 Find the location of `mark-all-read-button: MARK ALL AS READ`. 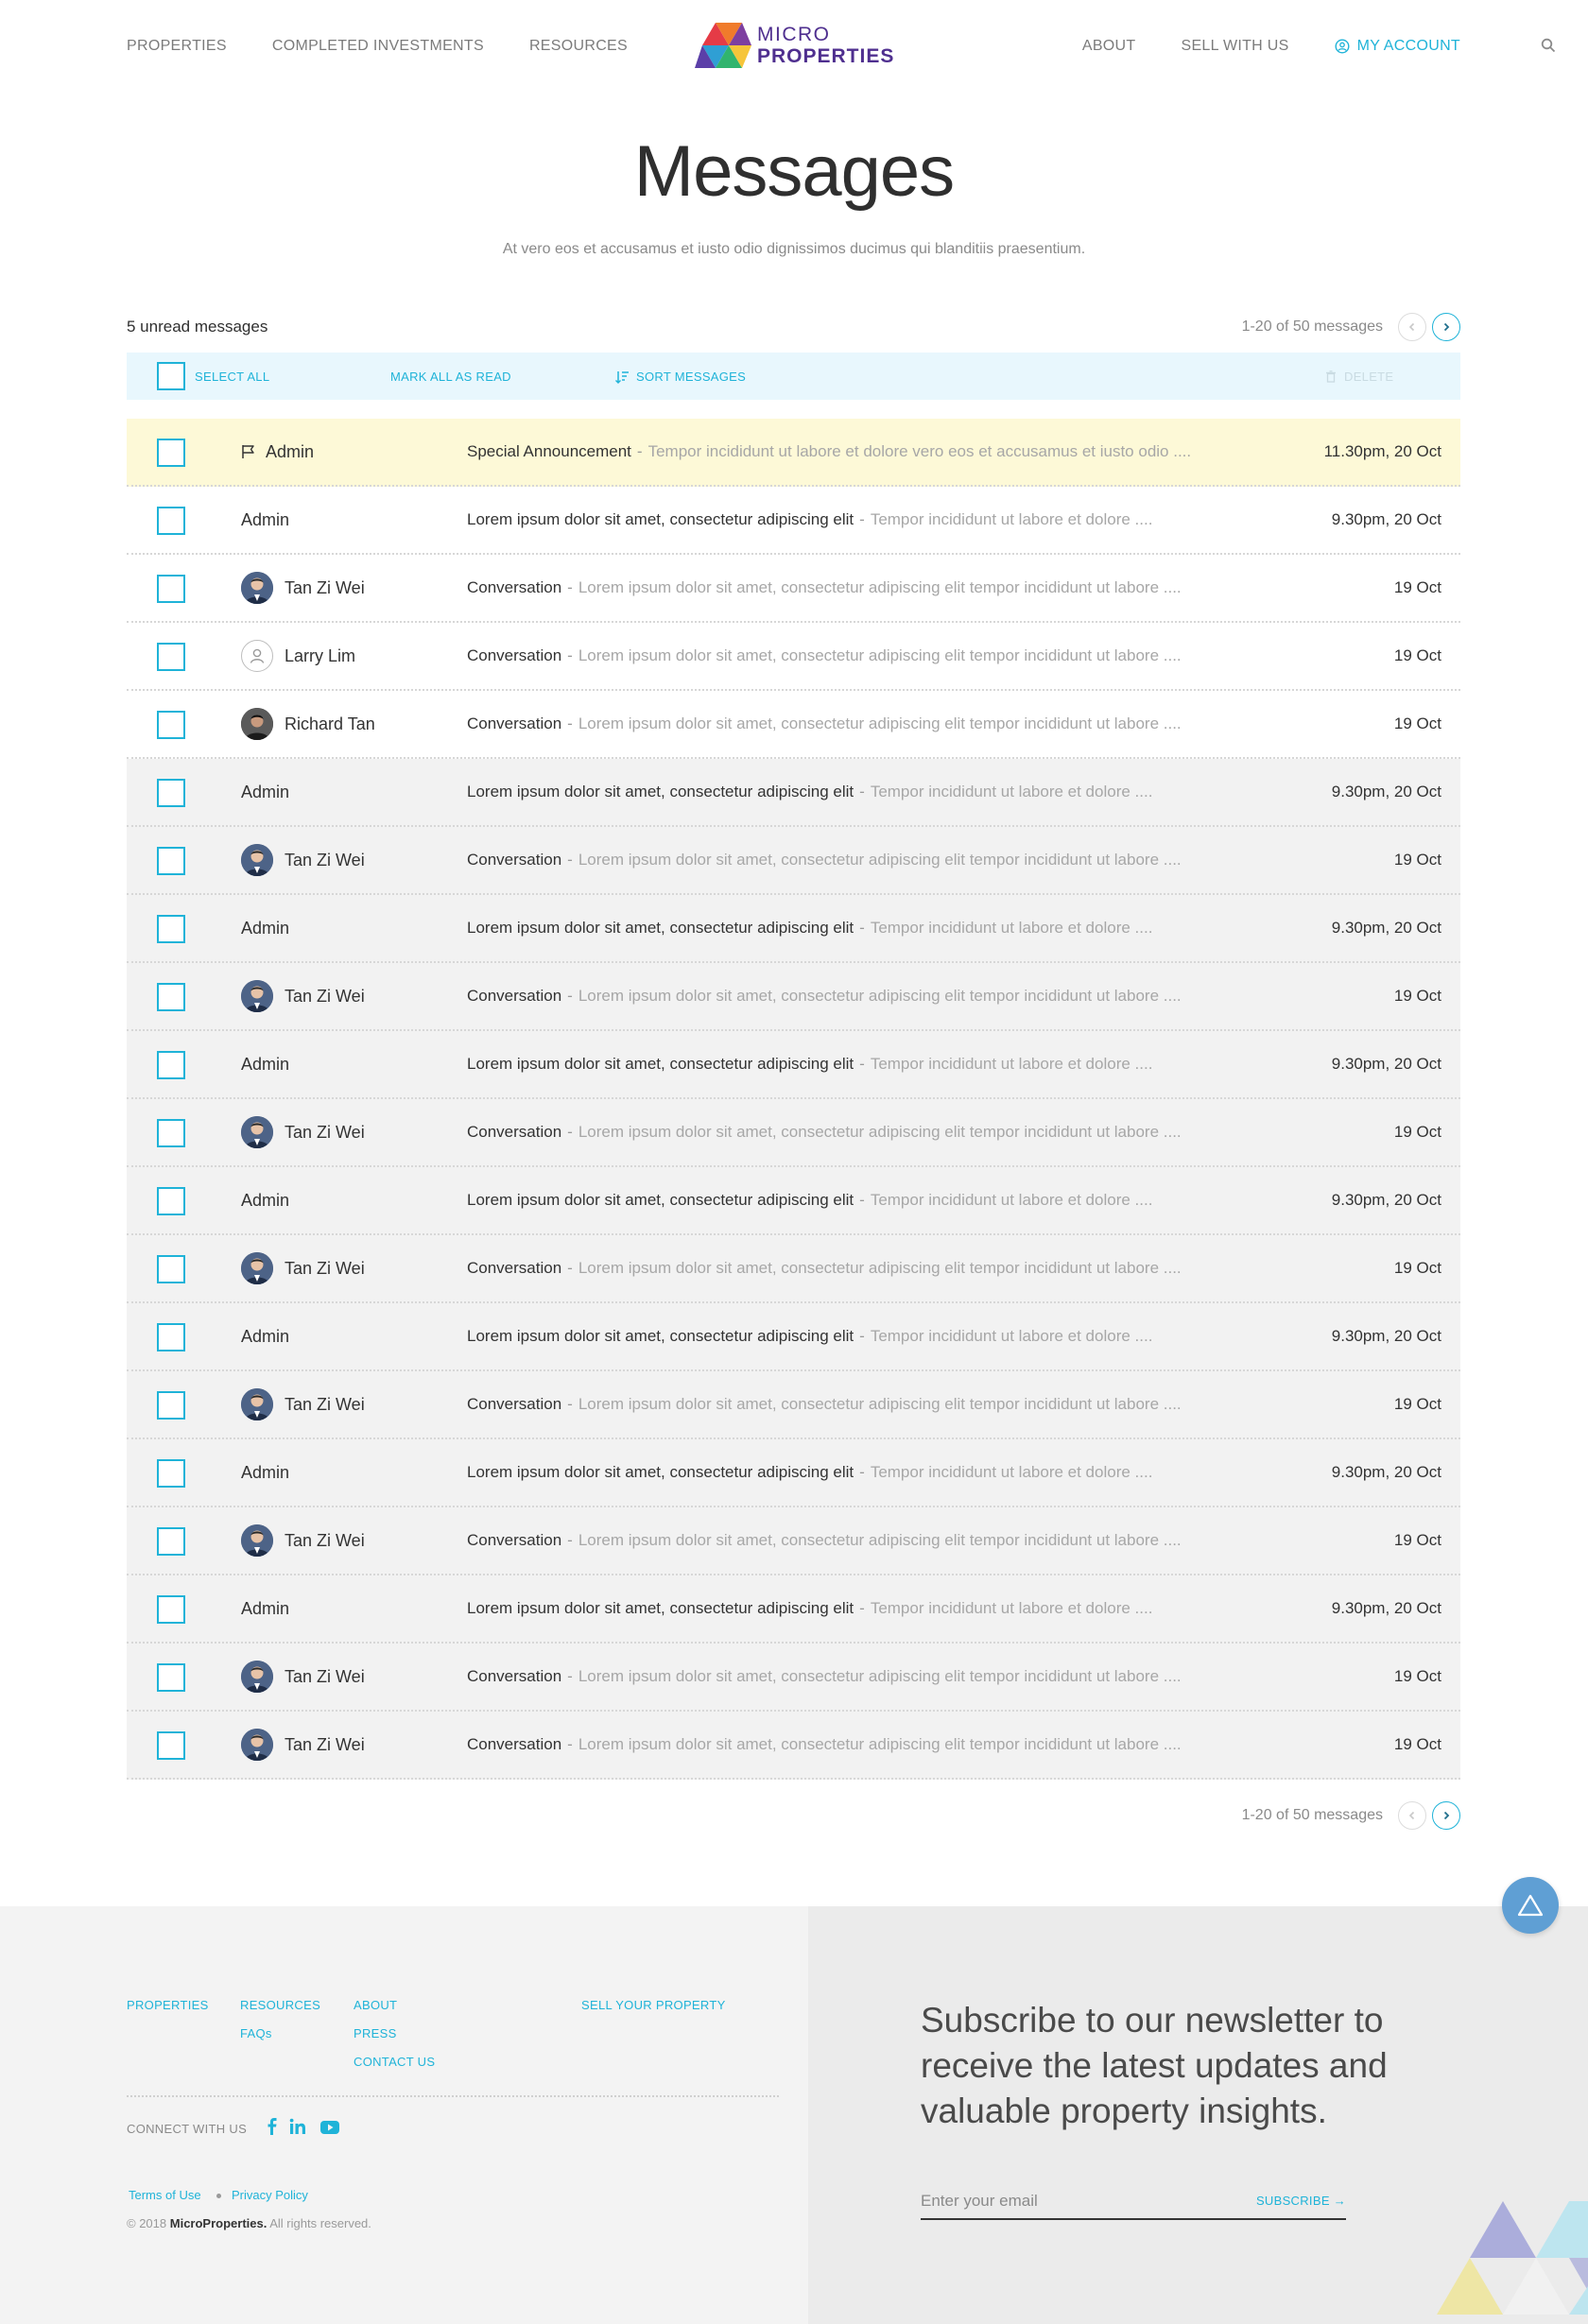

mark-all-read-button: MARK ALL AS READ is located at coordinates (450, 377).